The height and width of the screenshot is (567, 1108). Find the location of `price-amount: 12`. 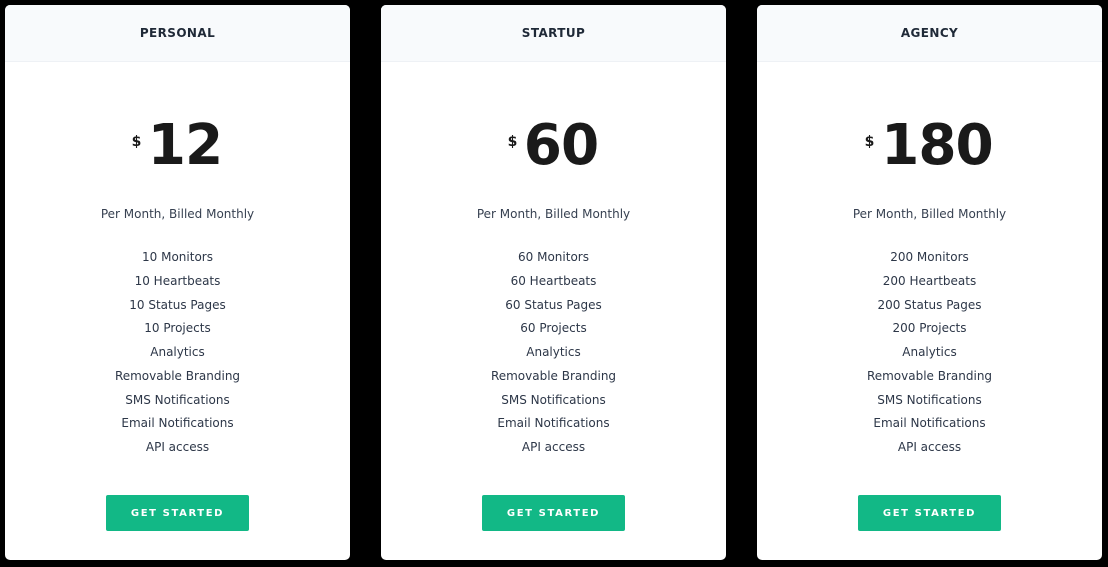

price-amount: 12 is located at coordinates (185, 145).